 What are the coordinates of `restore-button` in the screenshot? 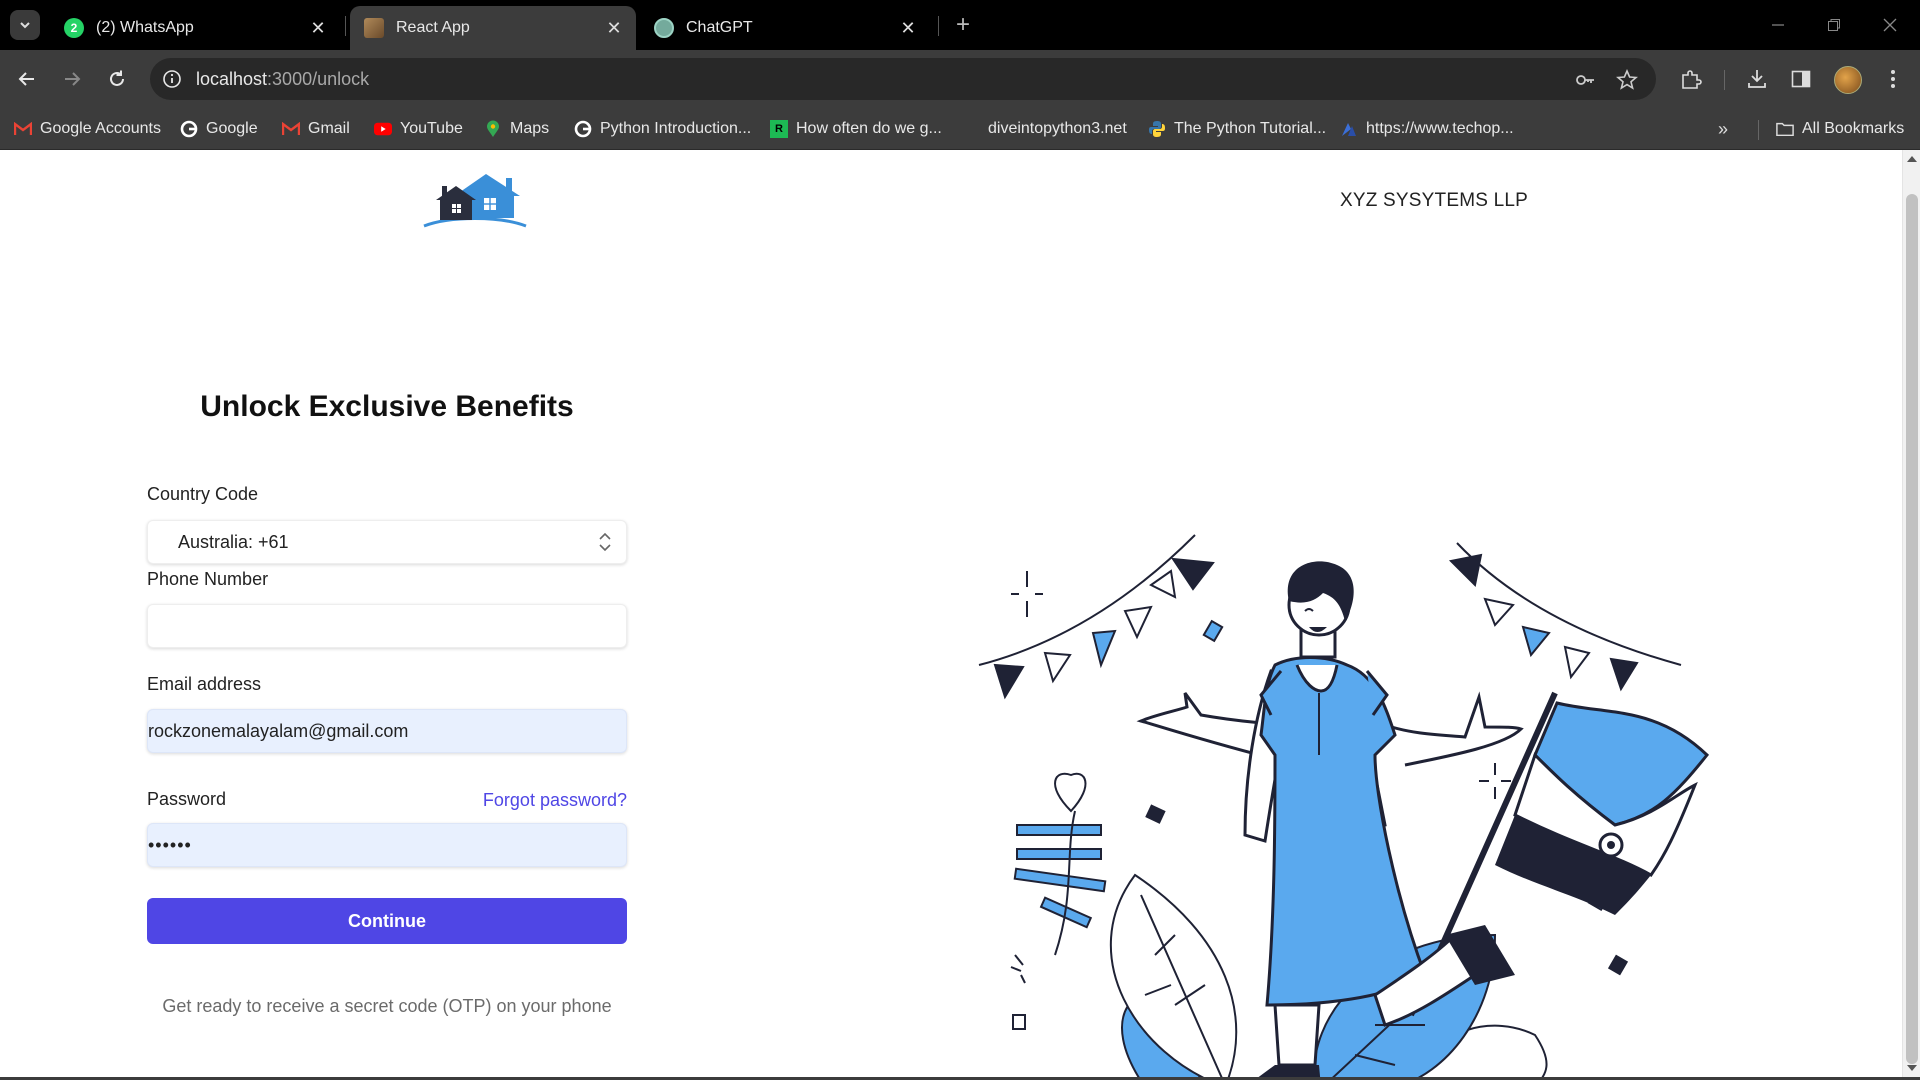 It's located at (1834, 25).